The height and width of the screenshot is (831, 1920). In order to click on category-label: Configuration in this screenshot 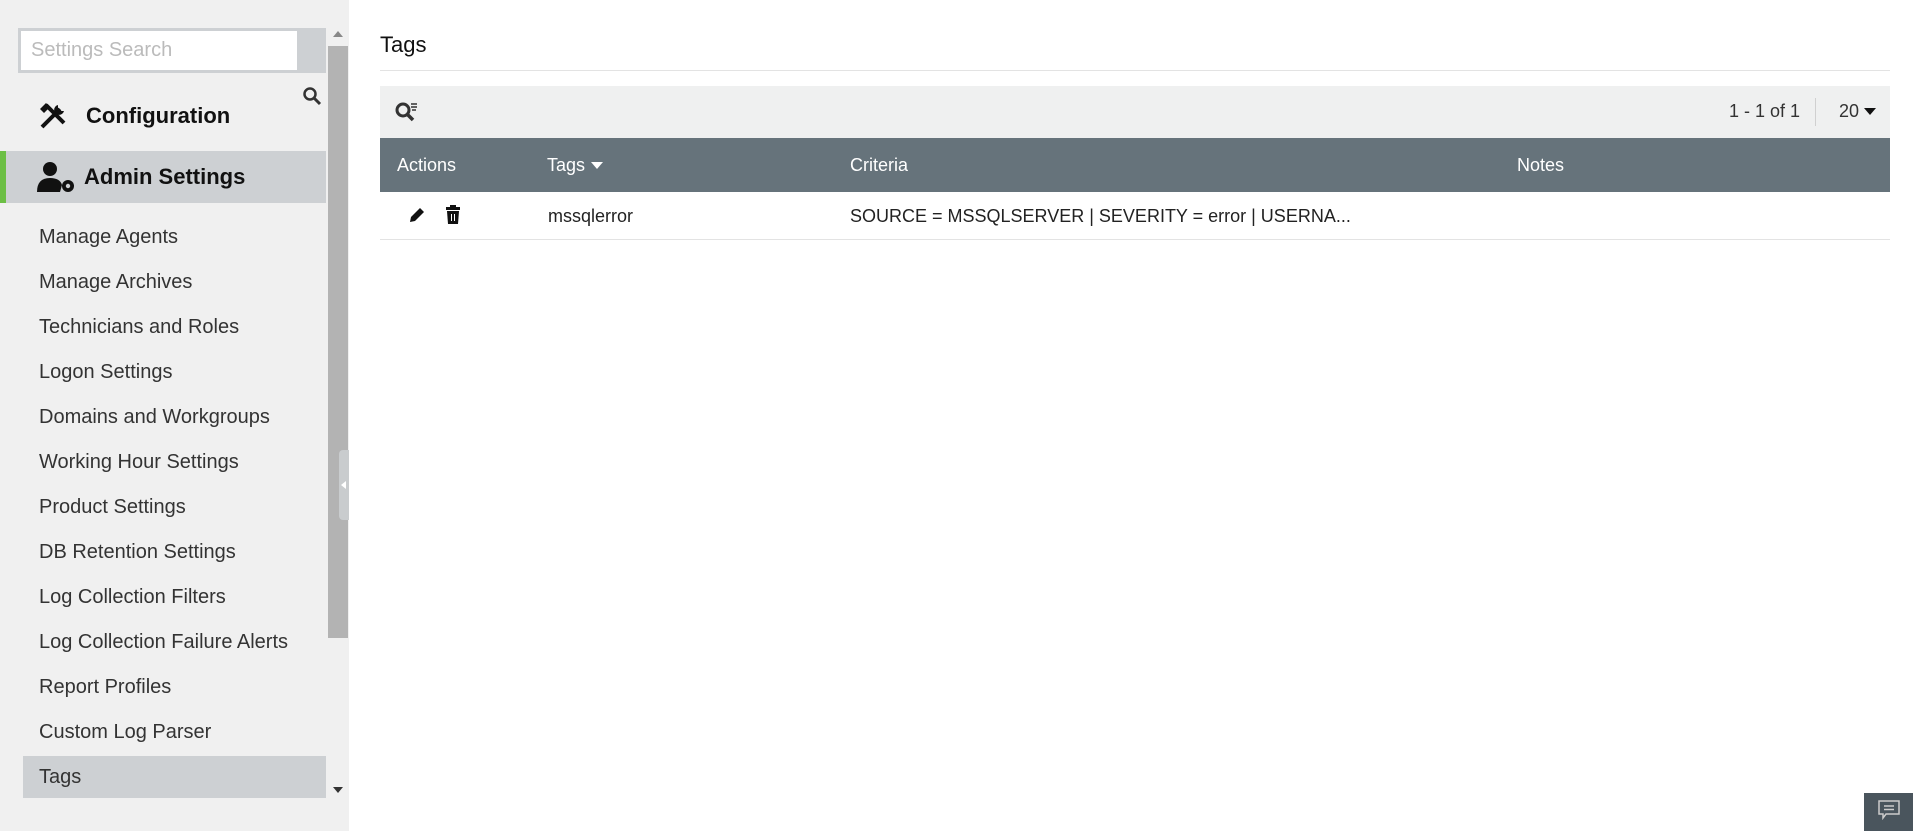, I will do `click(158, 115)`.